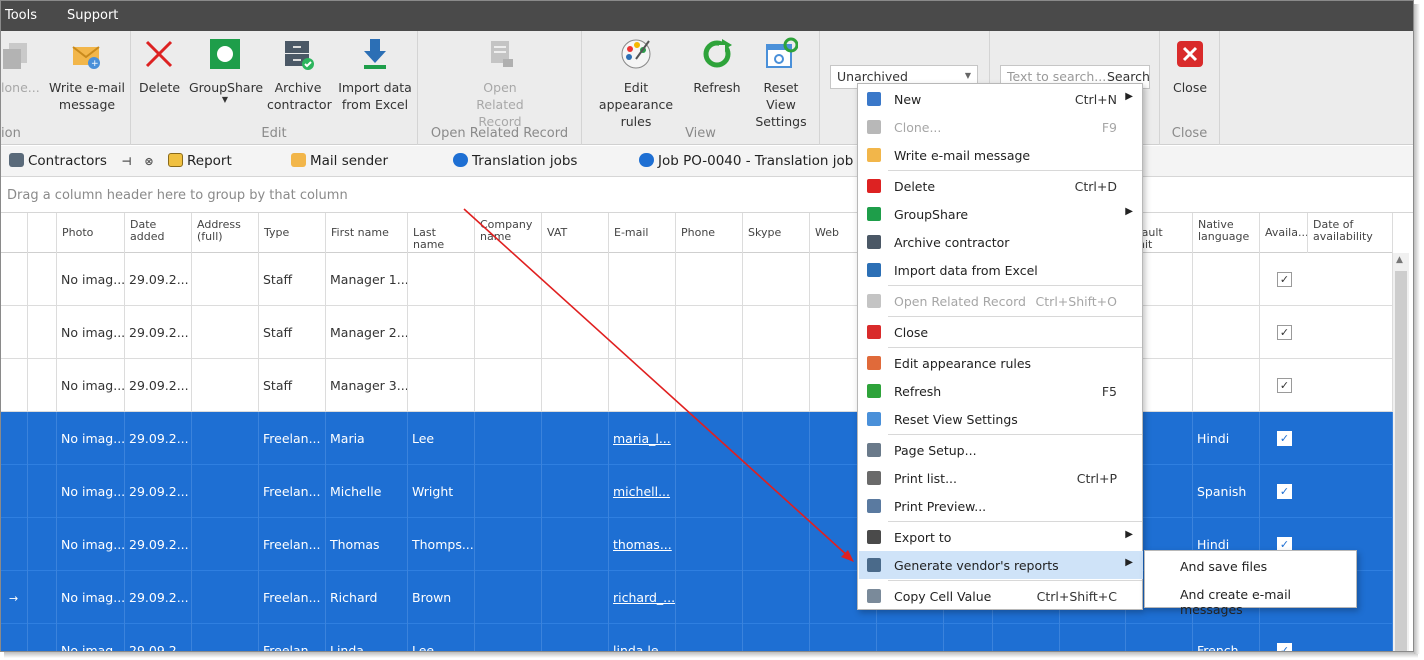 The height and width of the screenshot is (660, 1424). Describe the element at coordinates (1001, 301) in the screenshot. I see `menu-item-open-related-record: Open Related Record Ctrl+Shift+O` at that location.